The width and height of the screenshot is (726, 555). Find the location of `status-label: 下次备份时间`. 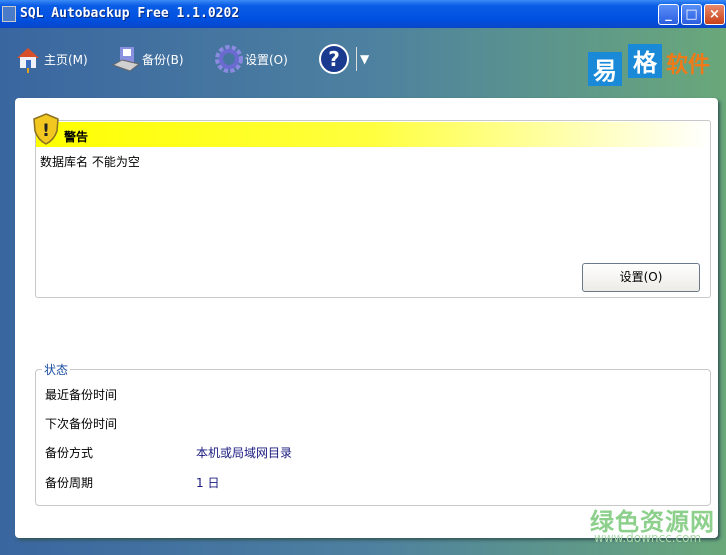

status-label: 下次备份时间 is located at coordinates (81, 424).